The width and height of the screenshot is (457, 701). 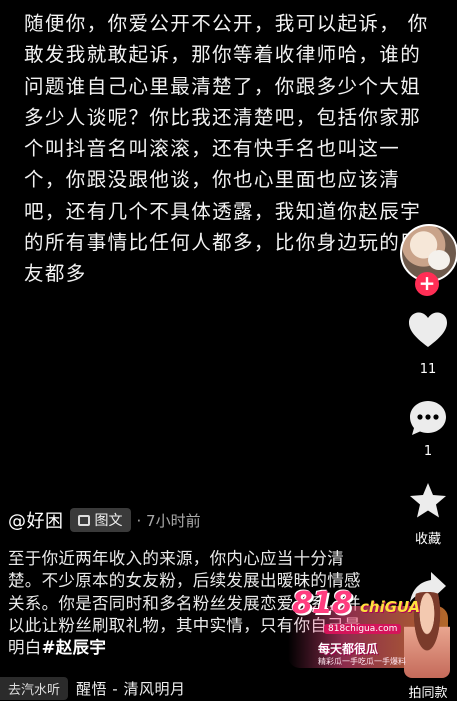 What do you see at coordinates (74, 647) in the screenshot?
I see `hashtag-link: #赵辰宇` at bounding box center [74, 647].